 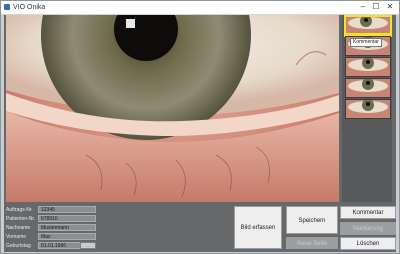 I want to click on title-bar: VIO Onika – ☐ ✕, so click(x=200, y=8).